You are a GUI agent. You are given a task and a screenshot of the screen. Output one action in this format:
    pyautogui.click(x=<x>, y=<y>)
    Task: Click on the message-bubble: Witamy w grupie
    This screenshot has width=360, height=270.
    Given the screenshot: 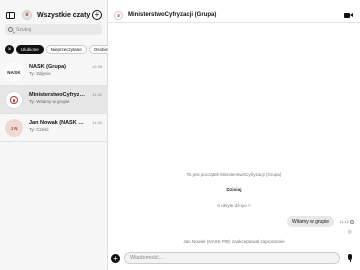 What is the action you would take?
    pyautogui.click(x=310, y=221)
    